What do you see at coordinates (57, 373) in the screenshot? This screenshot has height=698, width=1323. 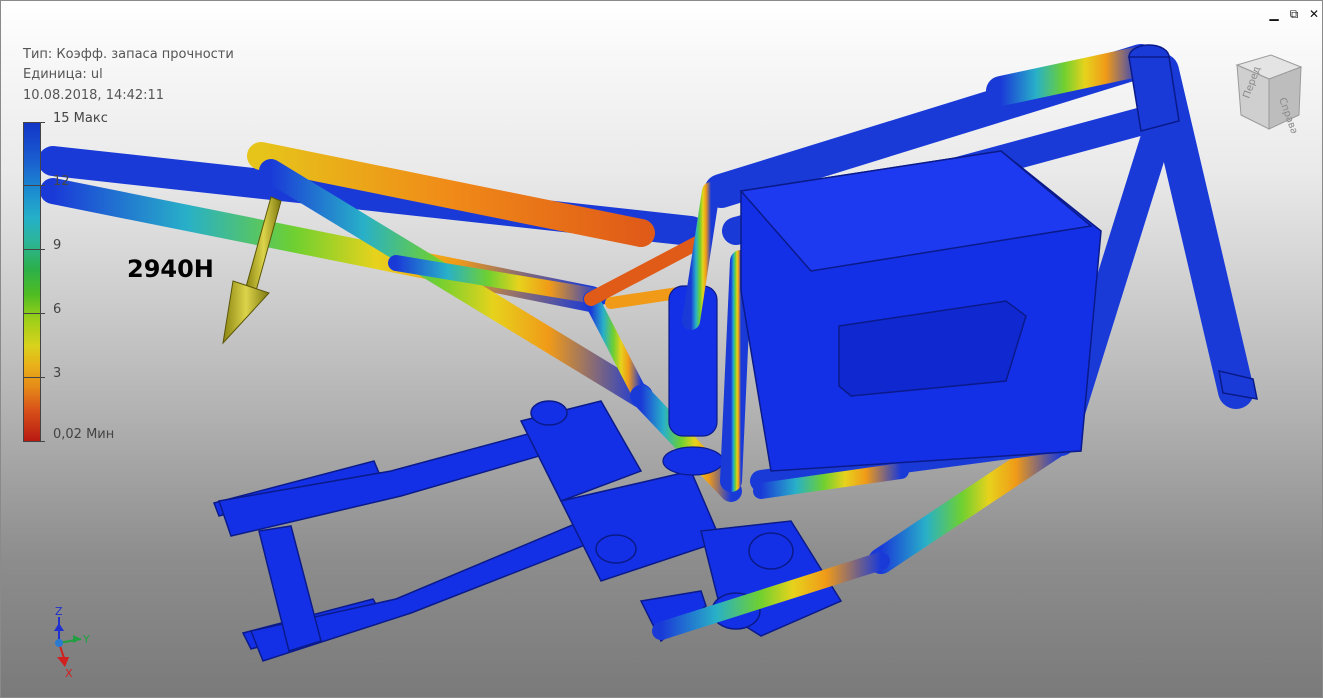 I see `legend-tick-label: 3` at bounding box center [57, 373].